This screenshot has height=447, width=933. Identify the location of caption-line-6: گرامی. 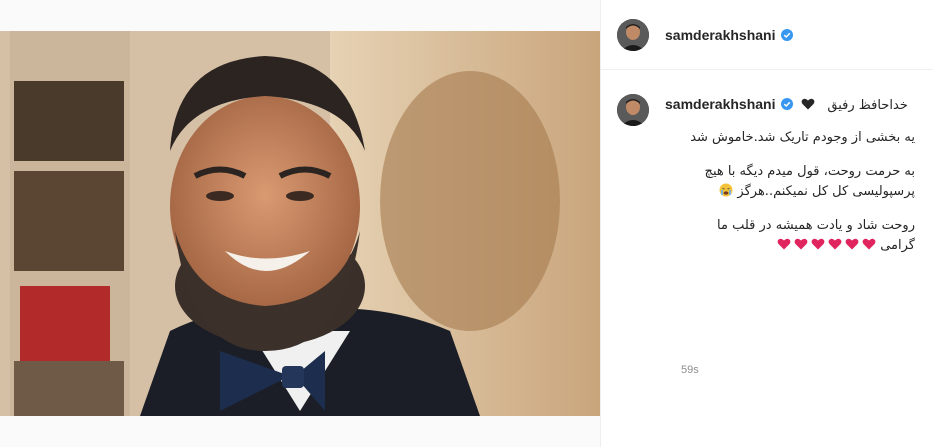
(897, 245).